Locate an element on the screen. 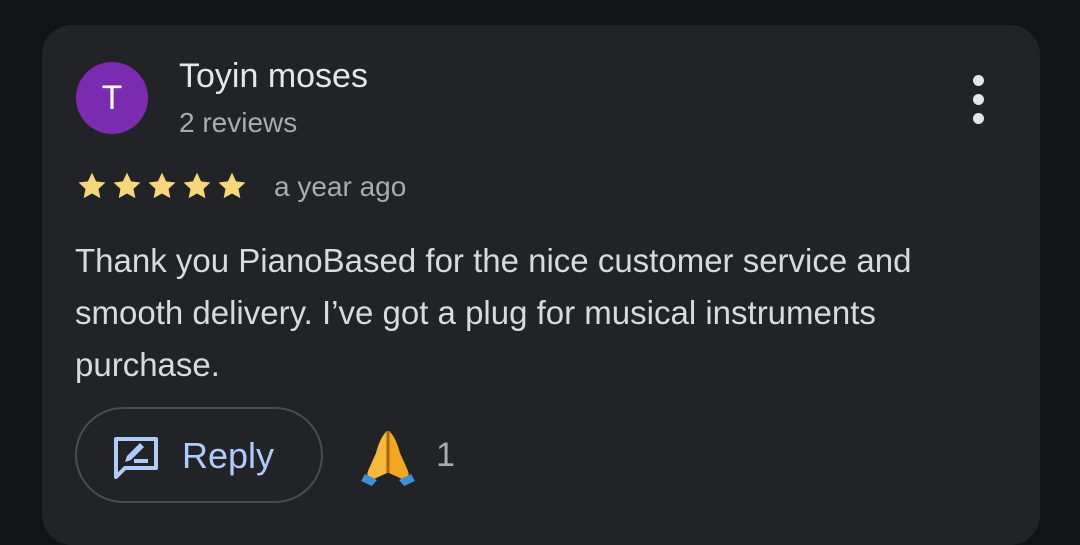 Image resolution: width=1080 pixels, height=545 pixels. reply-label: Reply is located at coordinates (228, 455).